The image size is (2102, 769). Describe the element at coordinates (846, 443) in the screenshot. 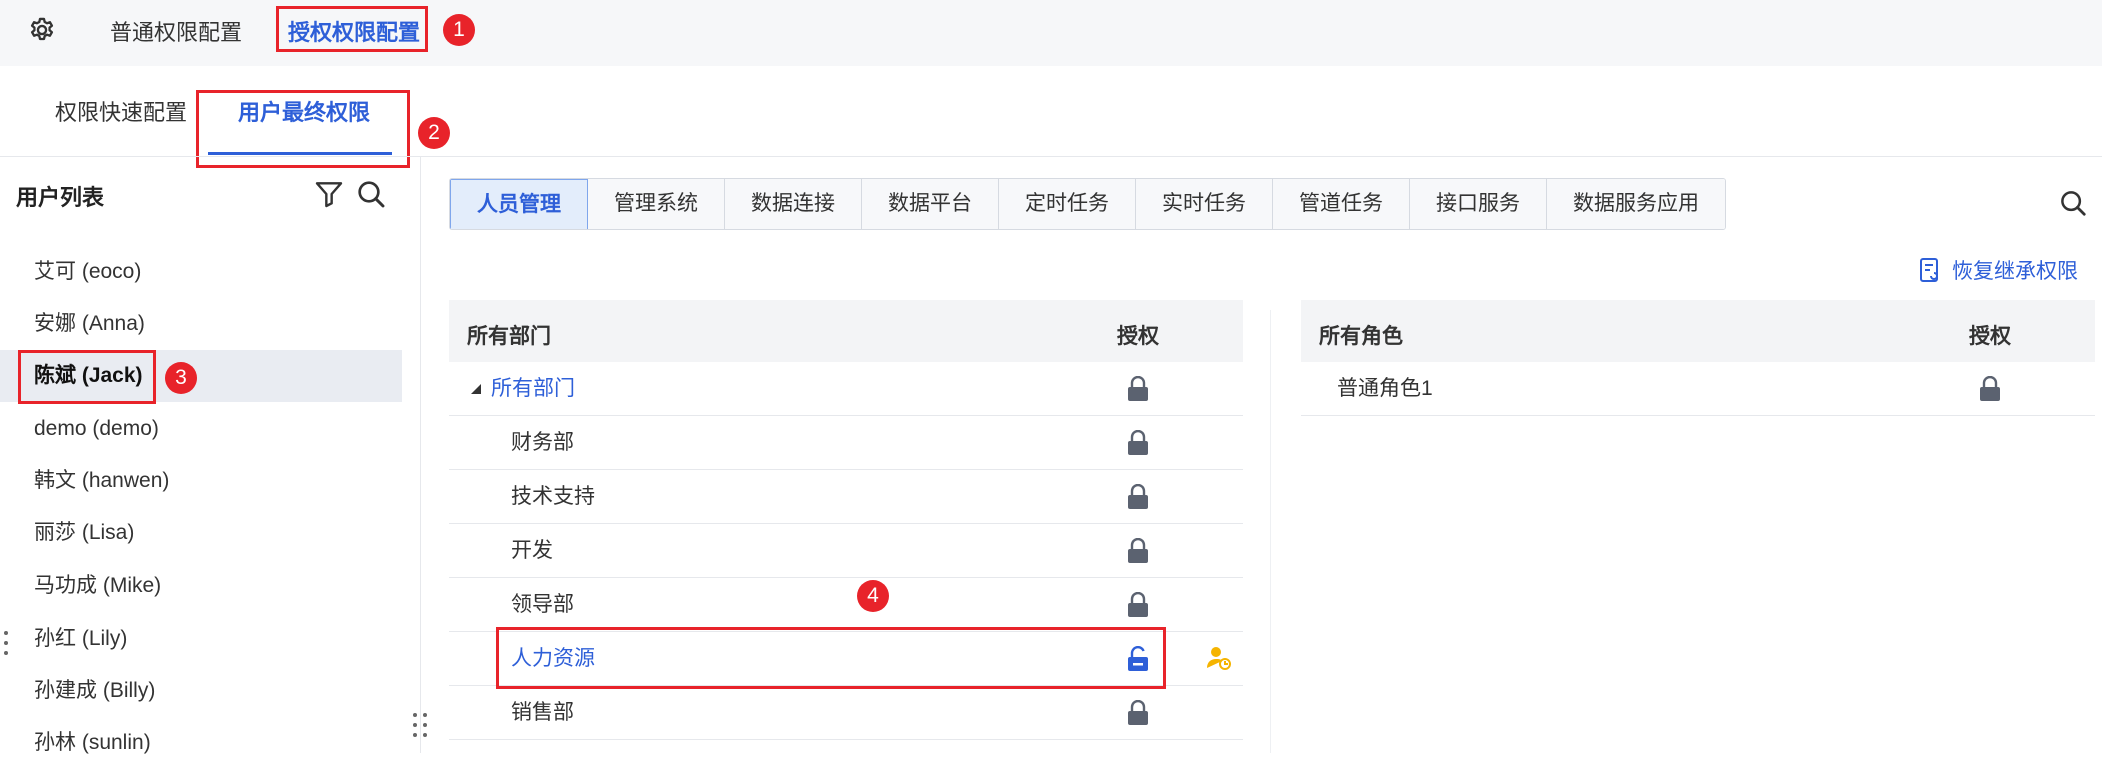

I see `dept-row: 财务部` at that location.